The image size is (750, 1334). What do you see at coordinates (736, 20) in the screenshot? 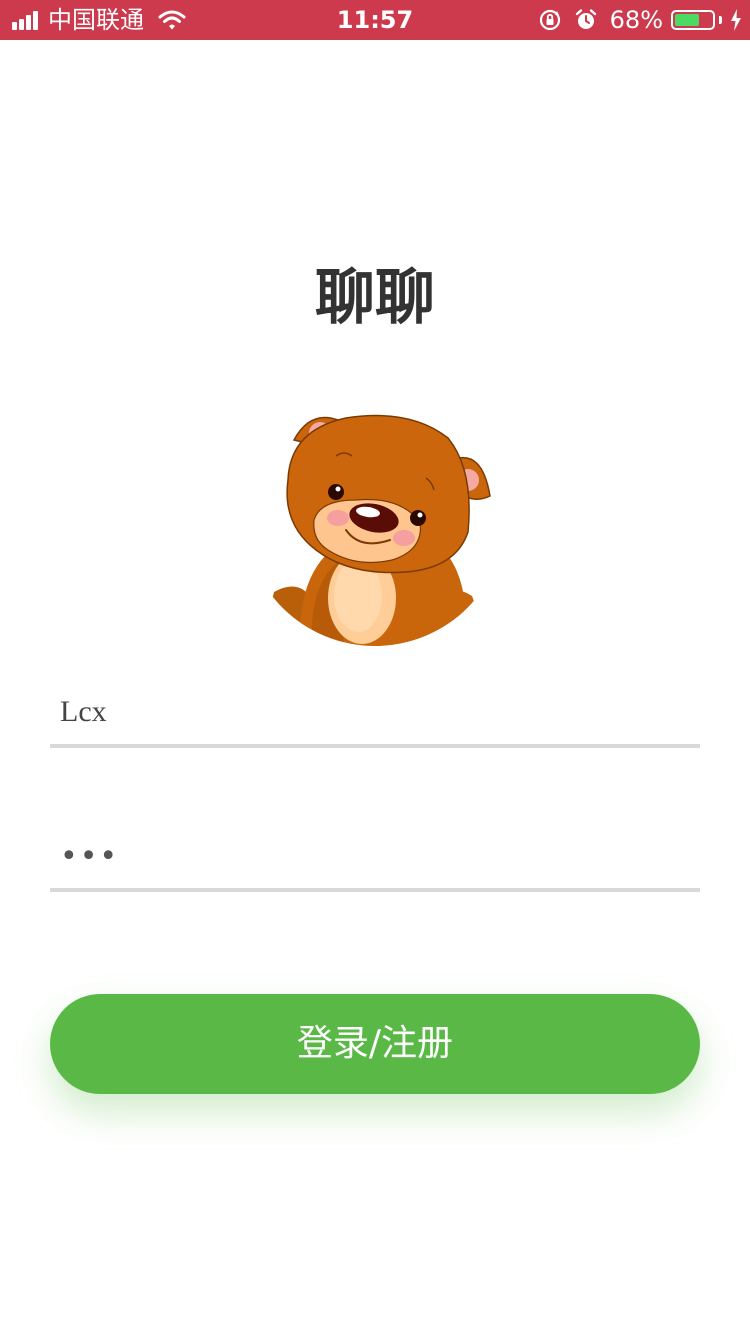
I see `charging-icon` at bounding box center [736, 20].